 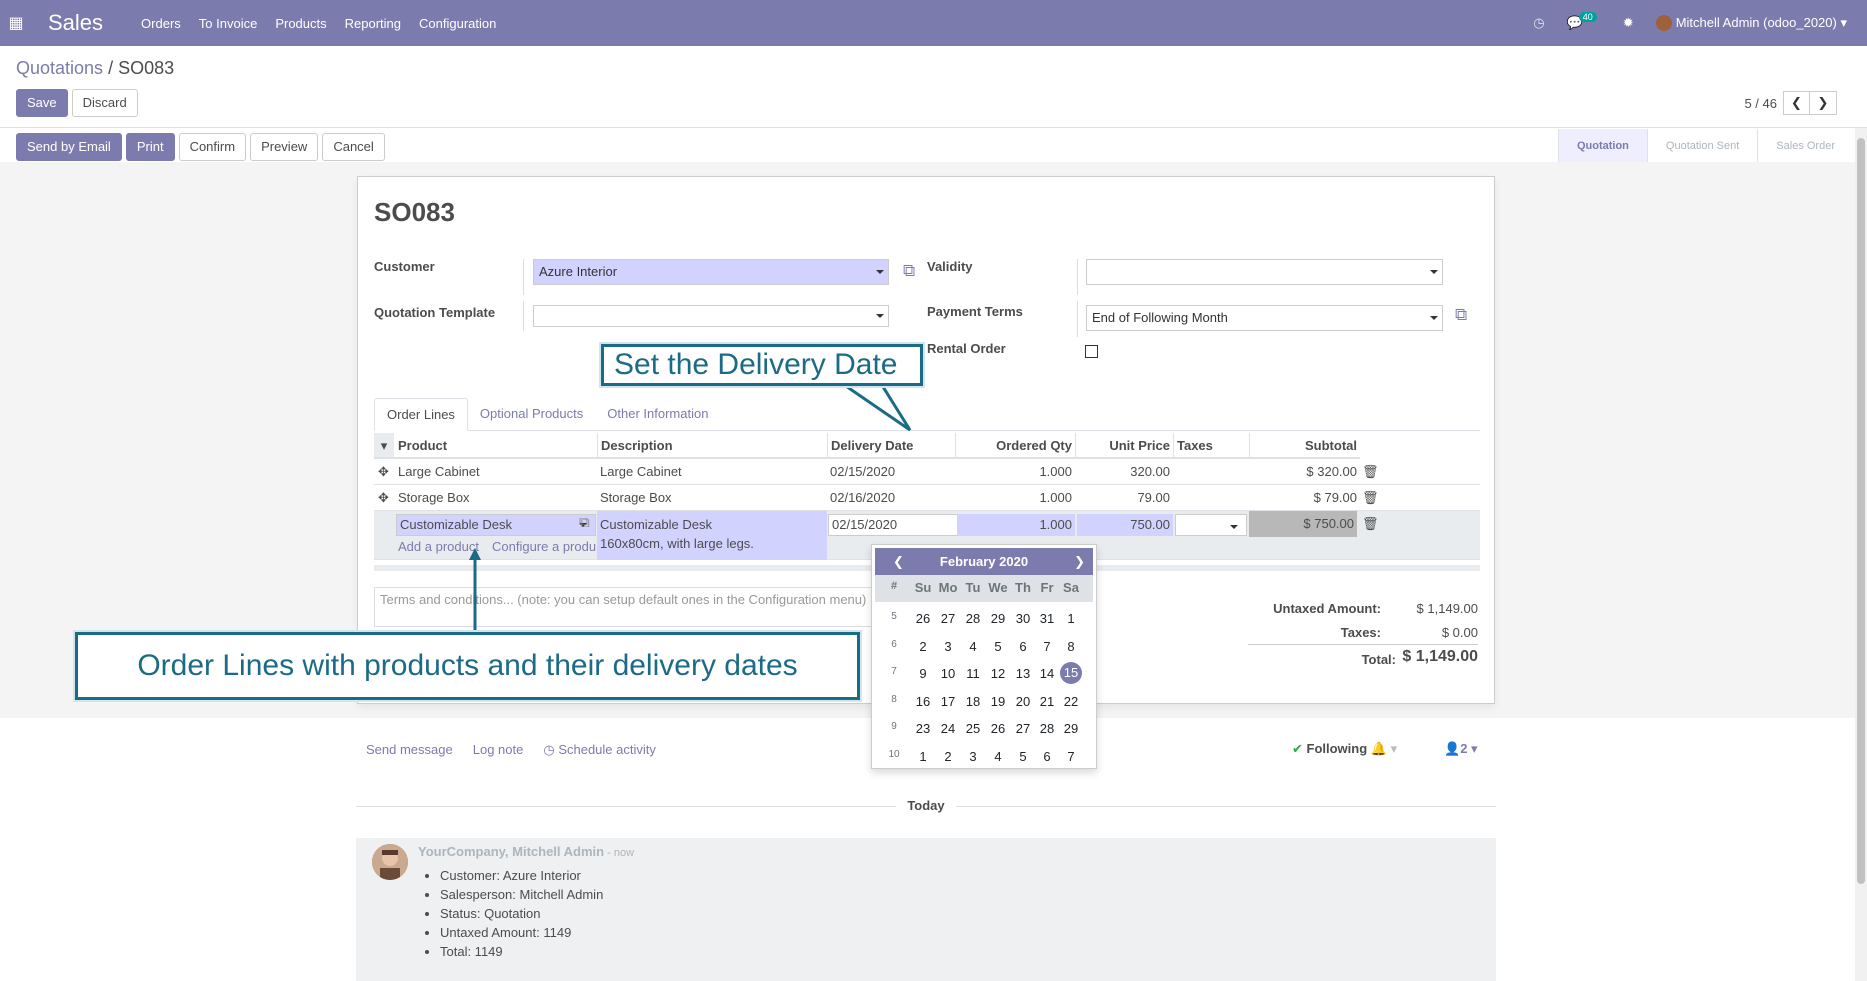 I want to click on send-message-button: Send message, so click(x=409, y=750).